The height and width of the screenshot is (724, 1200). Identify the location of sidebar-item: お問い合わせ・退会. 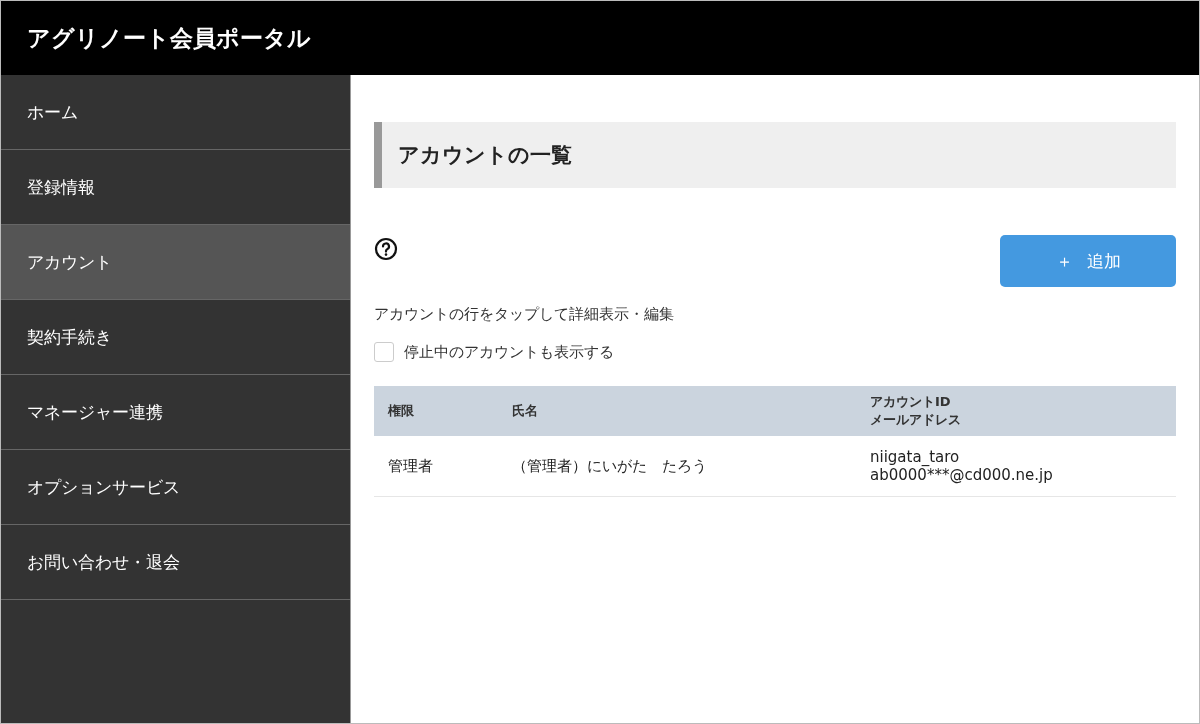
(175, 562).